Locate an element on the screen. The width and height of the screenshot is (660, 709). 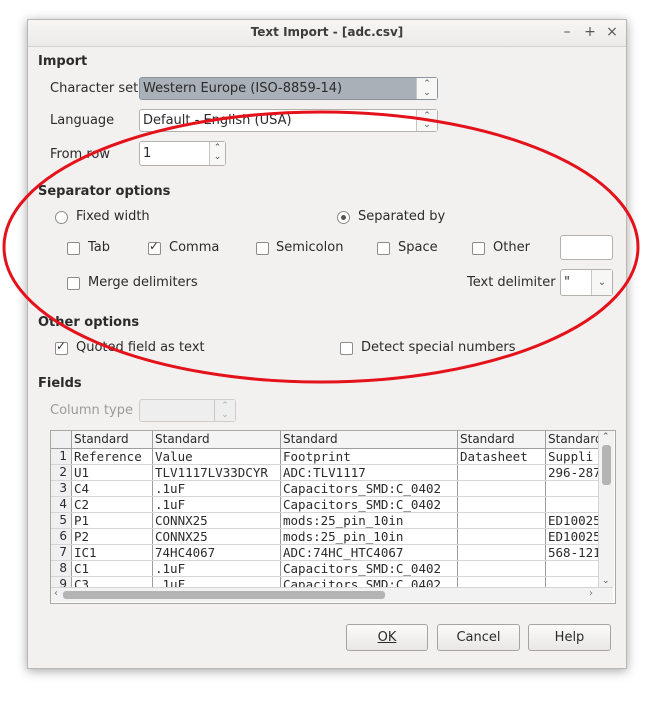
quoted-field-checkbox is located at coordinates (61, 347).